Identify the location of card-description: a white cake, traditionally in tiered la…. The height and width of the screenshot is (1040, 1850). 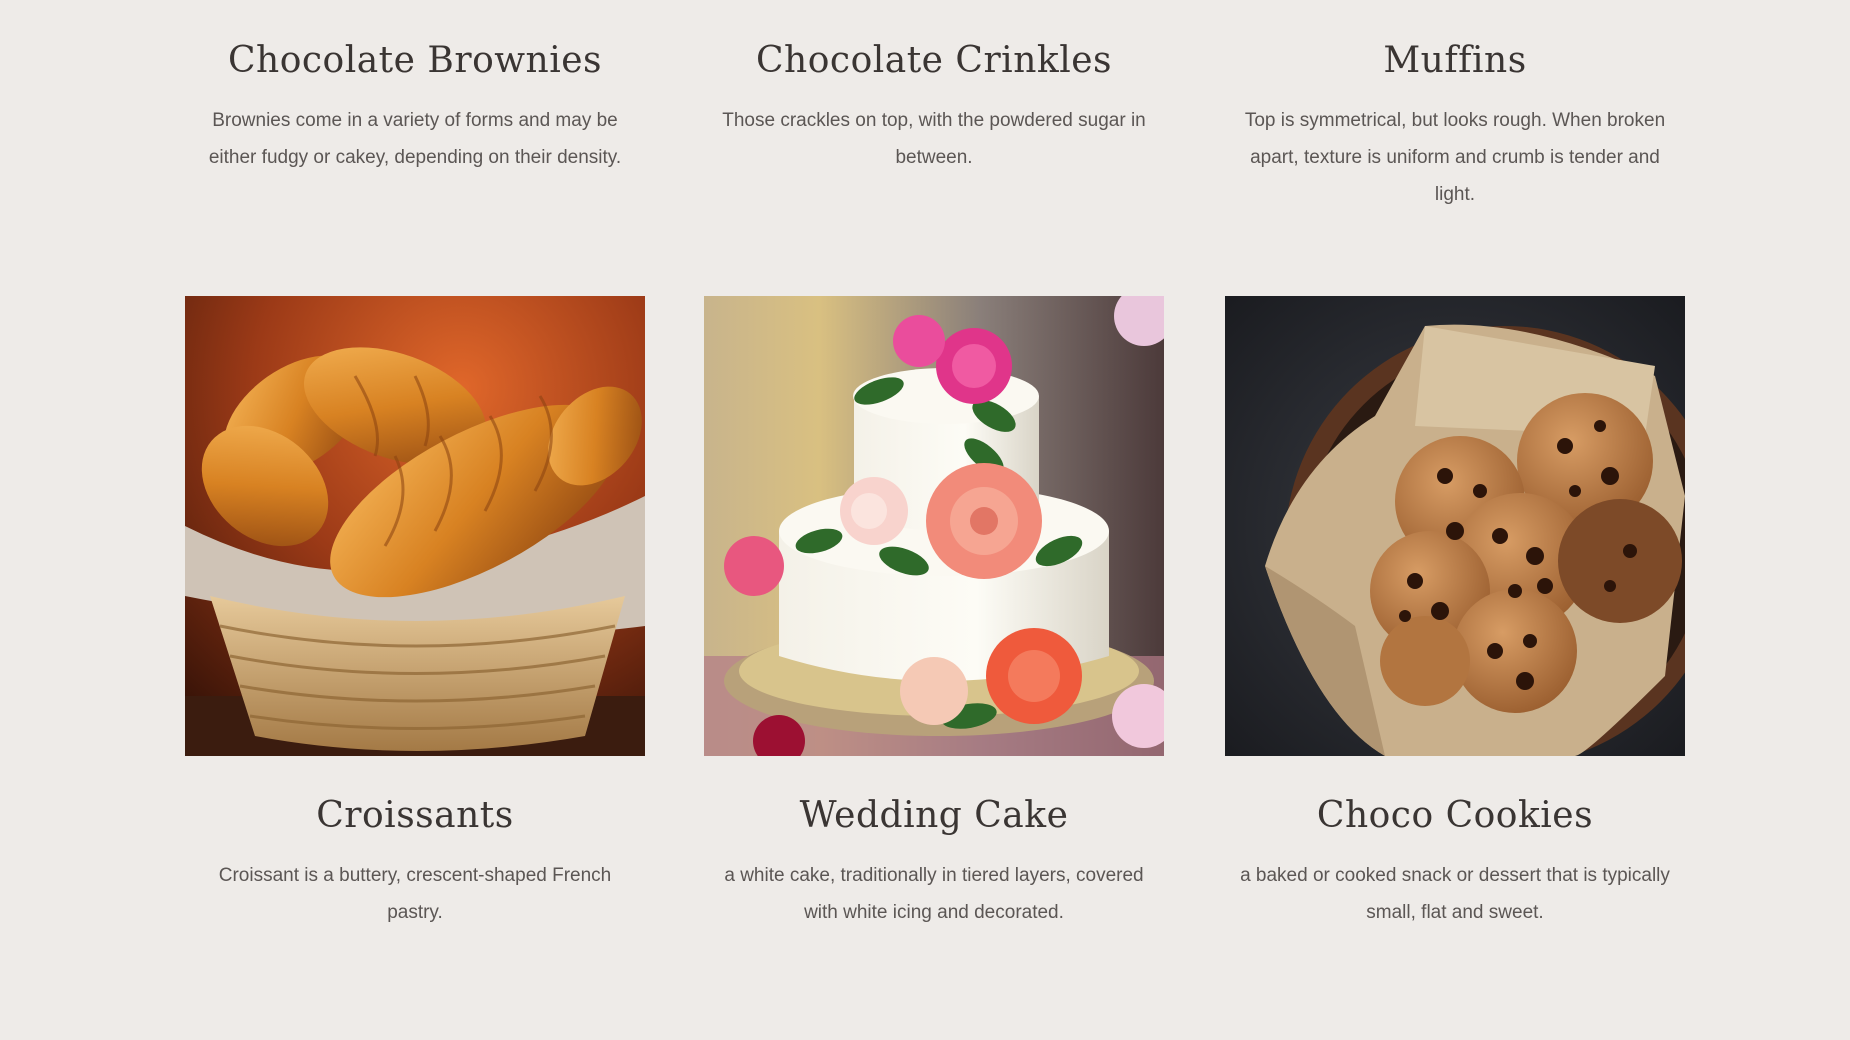
(934, 894).